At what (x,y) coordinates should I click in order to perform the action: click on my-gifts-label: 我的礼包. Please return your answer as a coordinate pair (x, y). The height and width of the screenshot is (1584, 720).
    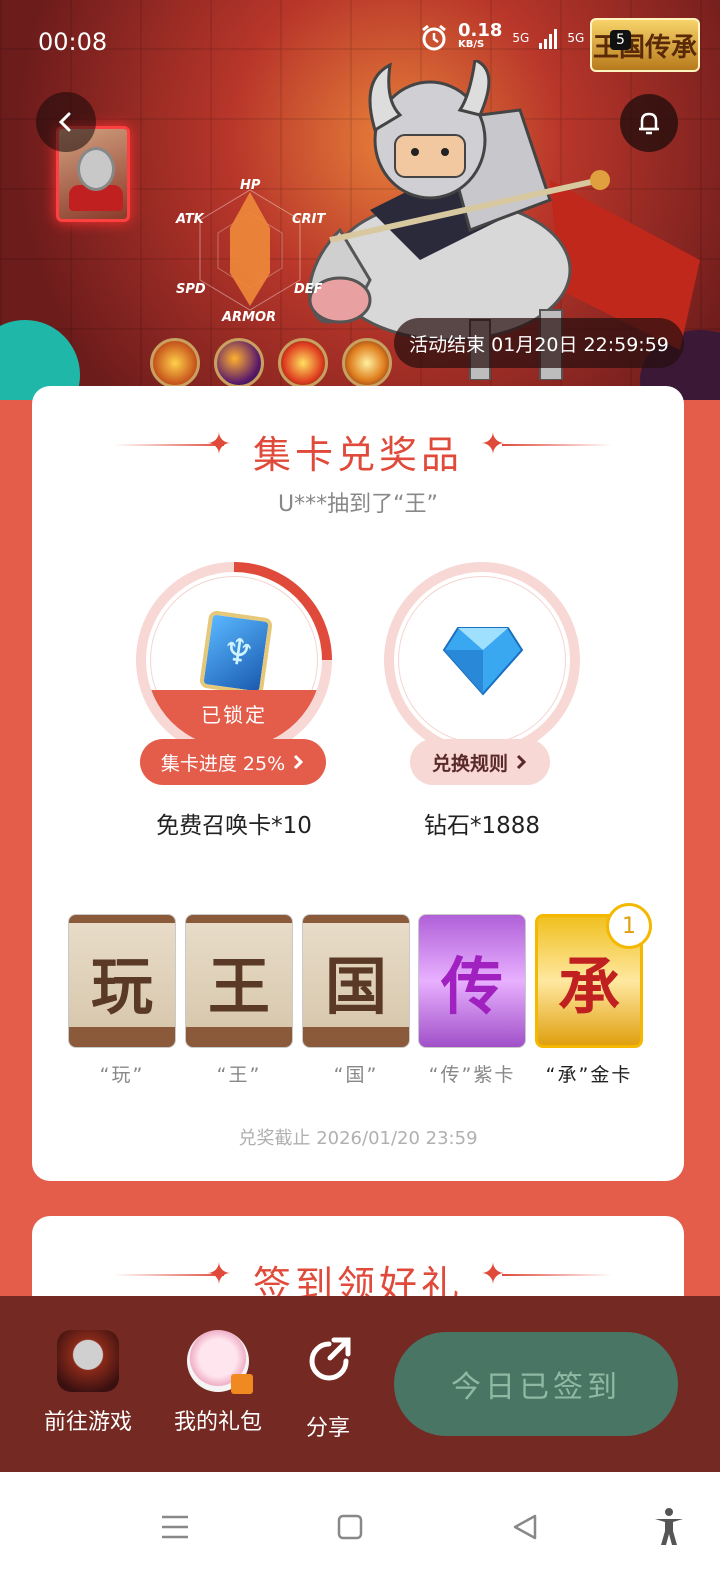
    Looking at the image, I should click on (217, 1422).